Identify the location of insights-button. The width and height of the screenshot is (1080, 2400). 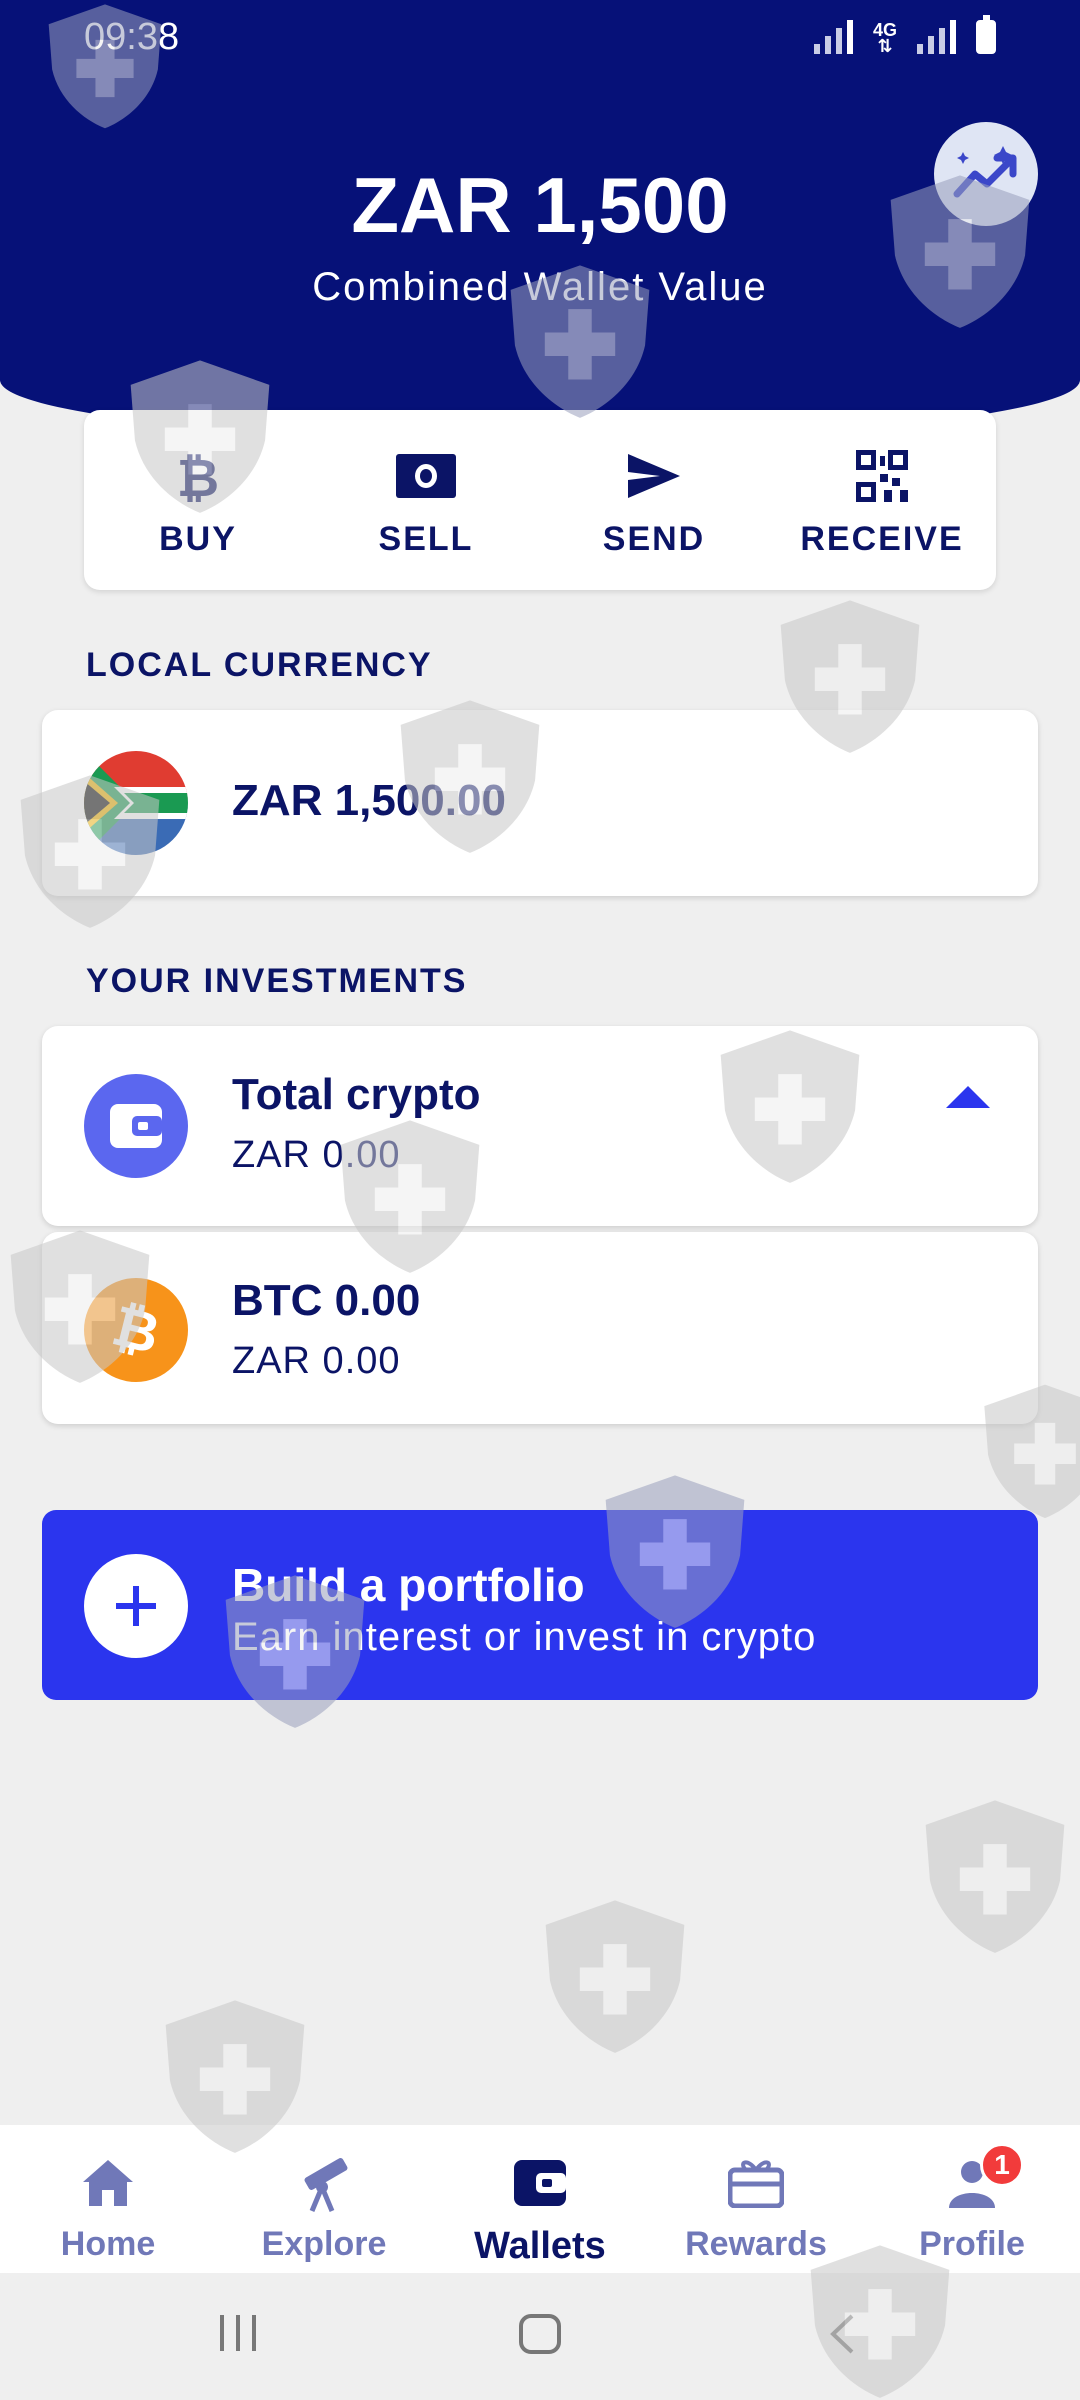
(986, 174).